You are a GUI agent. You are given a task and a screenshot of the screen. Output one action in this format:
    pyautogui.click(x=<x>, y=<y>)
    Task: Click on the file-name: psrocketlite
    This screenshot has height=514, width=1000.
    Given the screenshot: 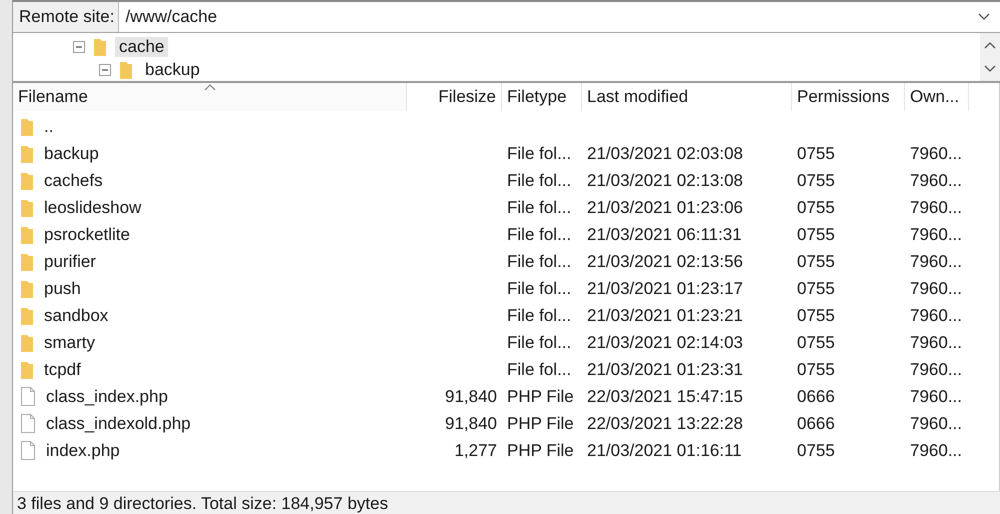 What is the action you would take?
    pyautogui.click(x=87, y=234)
    